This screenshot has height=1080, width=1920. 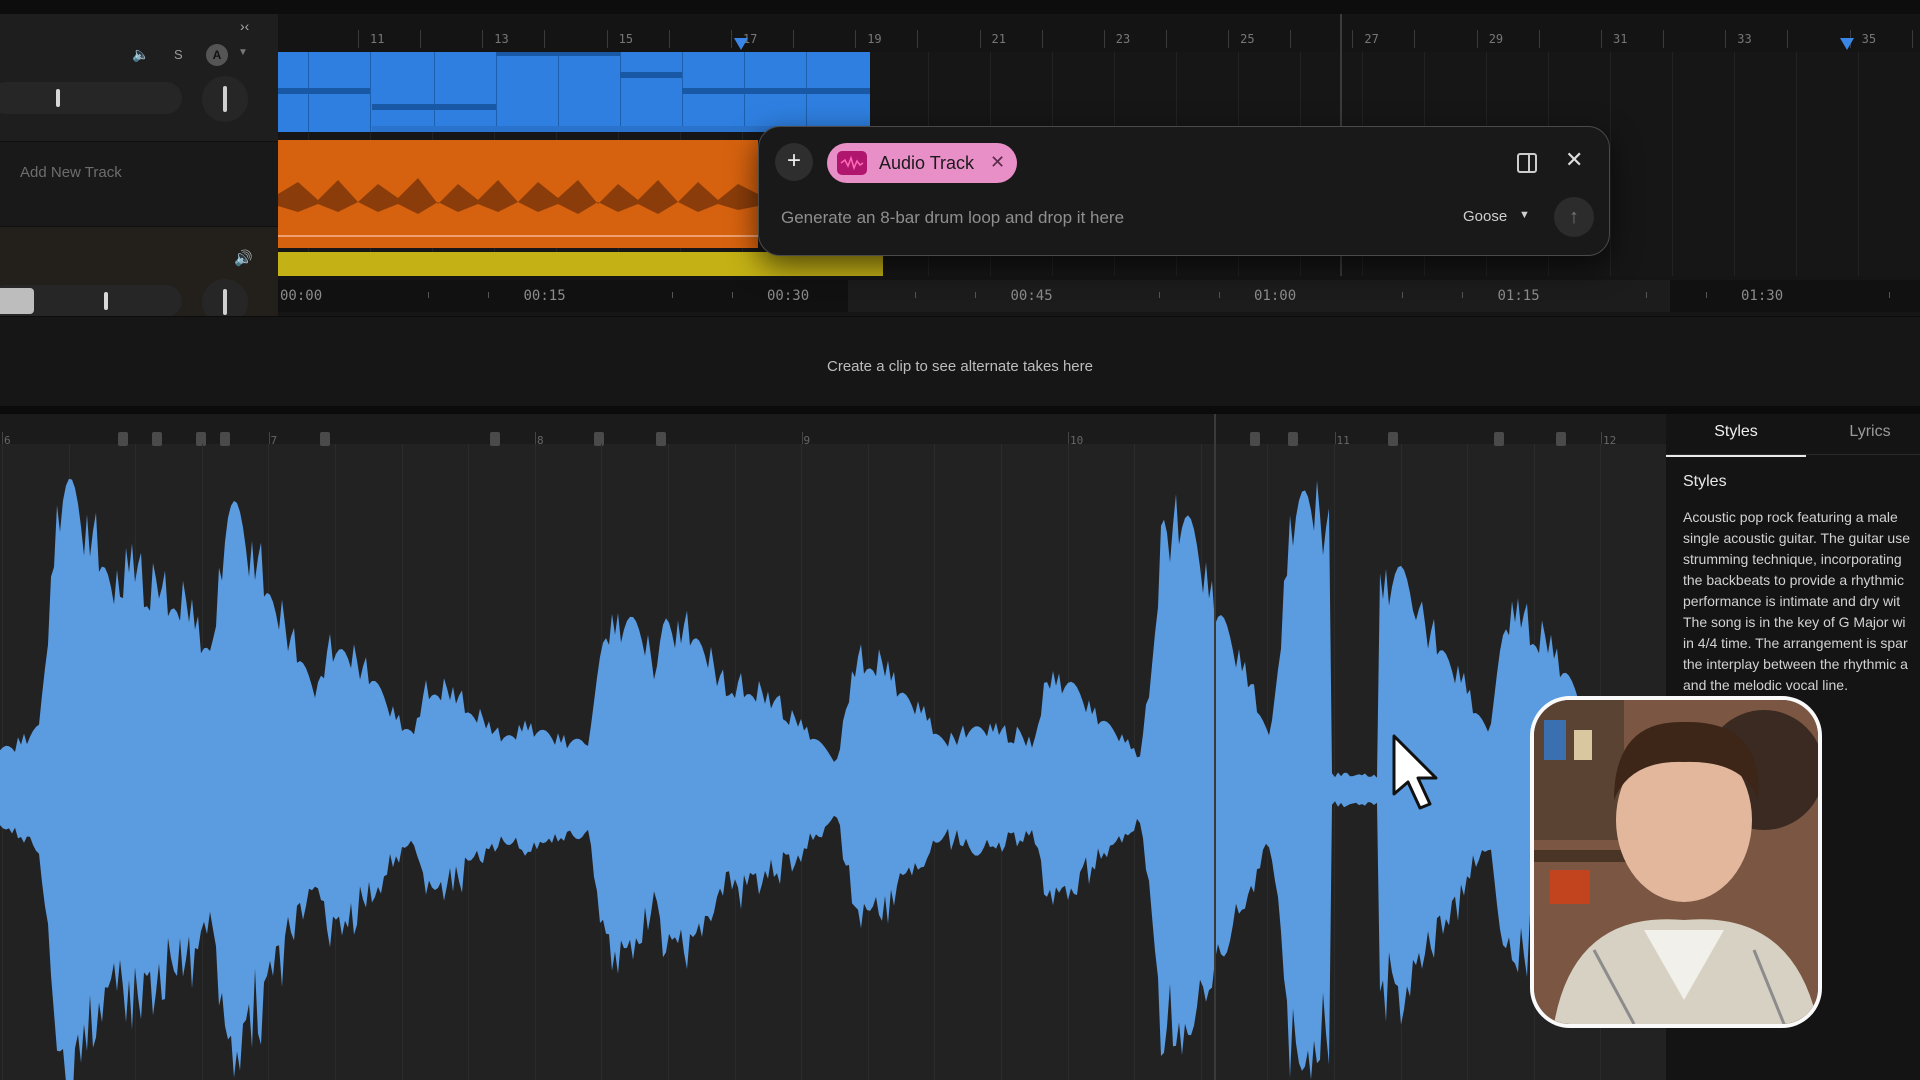 I want to click on description-line: single acoustic guitar. The guitar use, so click(x=1796, y=538).